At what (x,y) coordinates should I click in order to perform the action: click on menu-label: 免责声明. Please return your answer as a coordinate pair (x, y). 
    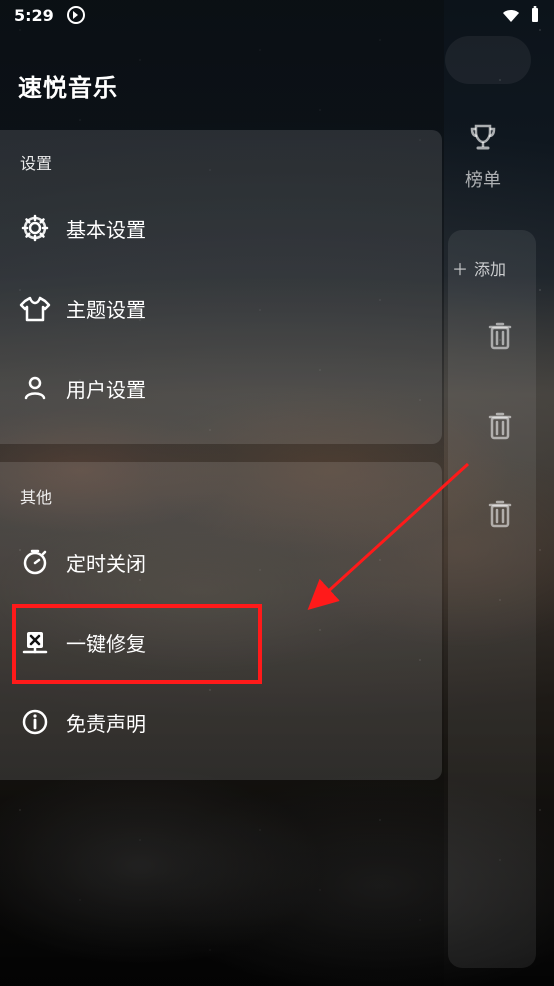
    Looking at the image, I should click on (106, 723).